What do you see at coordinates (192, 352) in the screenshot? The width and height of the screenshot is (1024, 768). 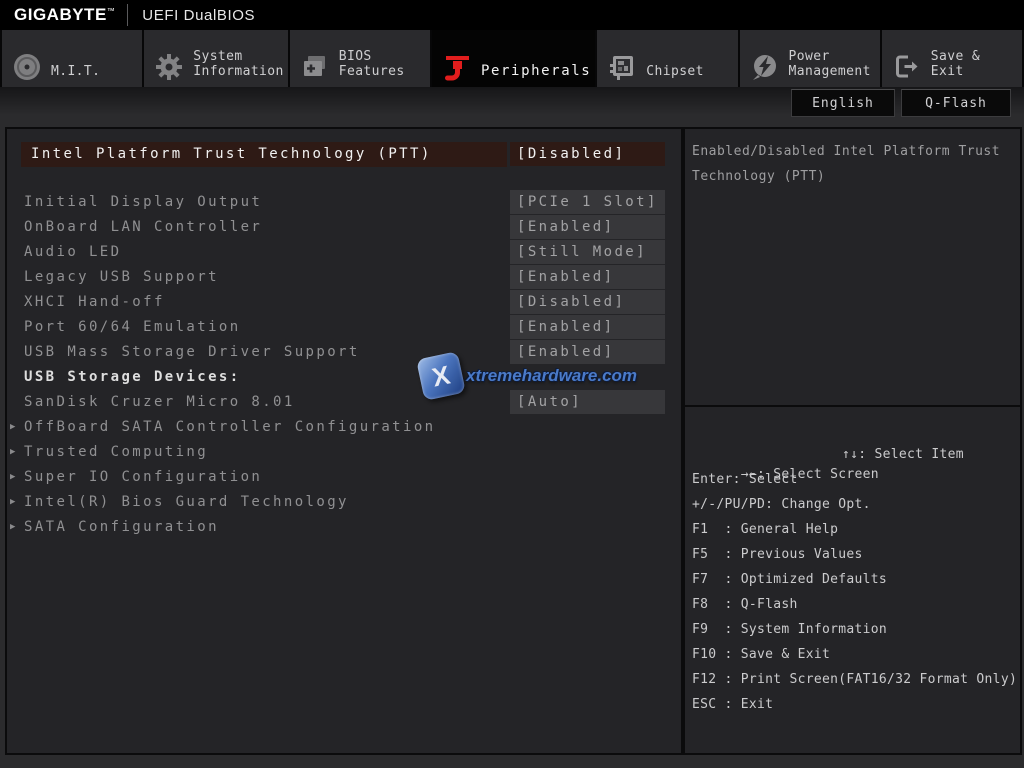 I see `setting-label: USB Mass Storage Driver Support` at bounding box center [192, 352].